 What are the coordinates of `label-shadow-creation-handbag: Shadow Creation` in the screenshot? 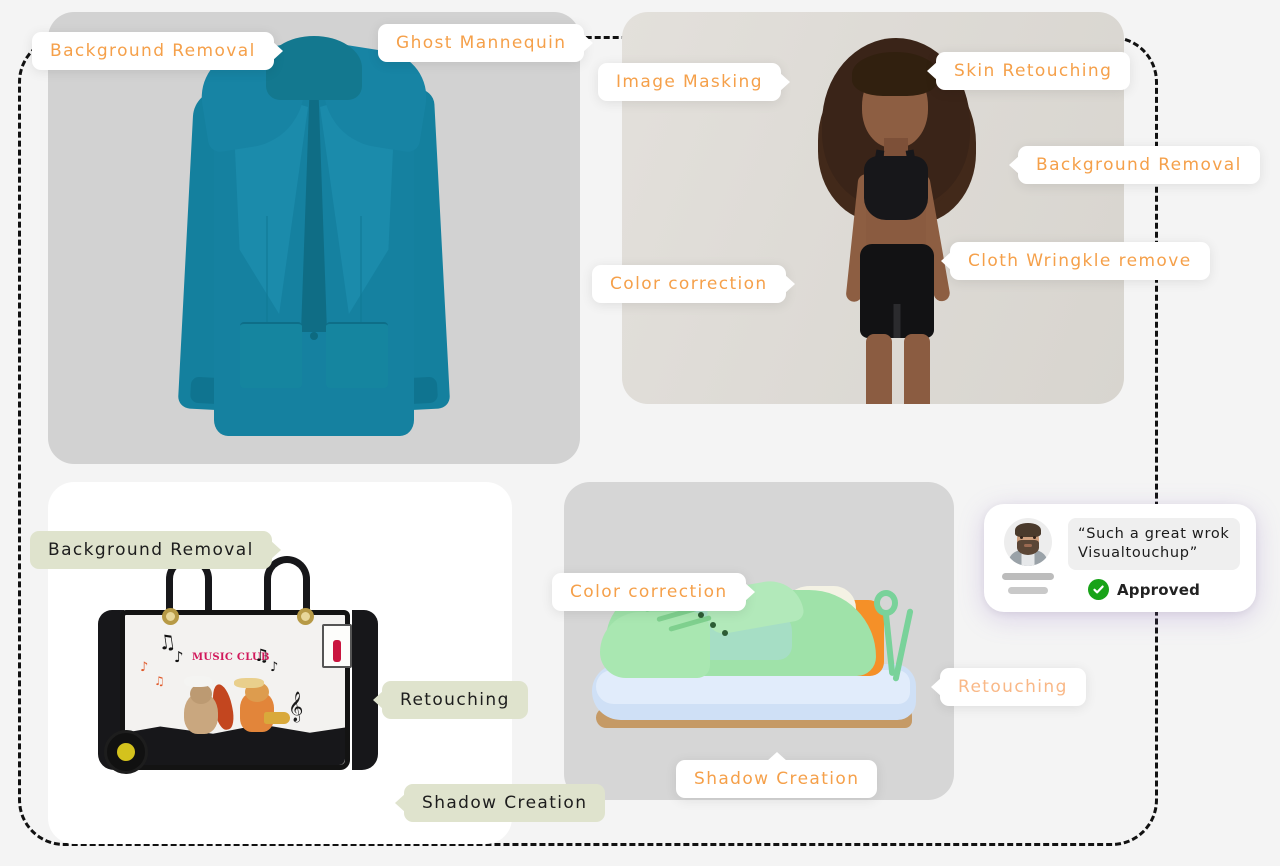 It's located at (505, 803).